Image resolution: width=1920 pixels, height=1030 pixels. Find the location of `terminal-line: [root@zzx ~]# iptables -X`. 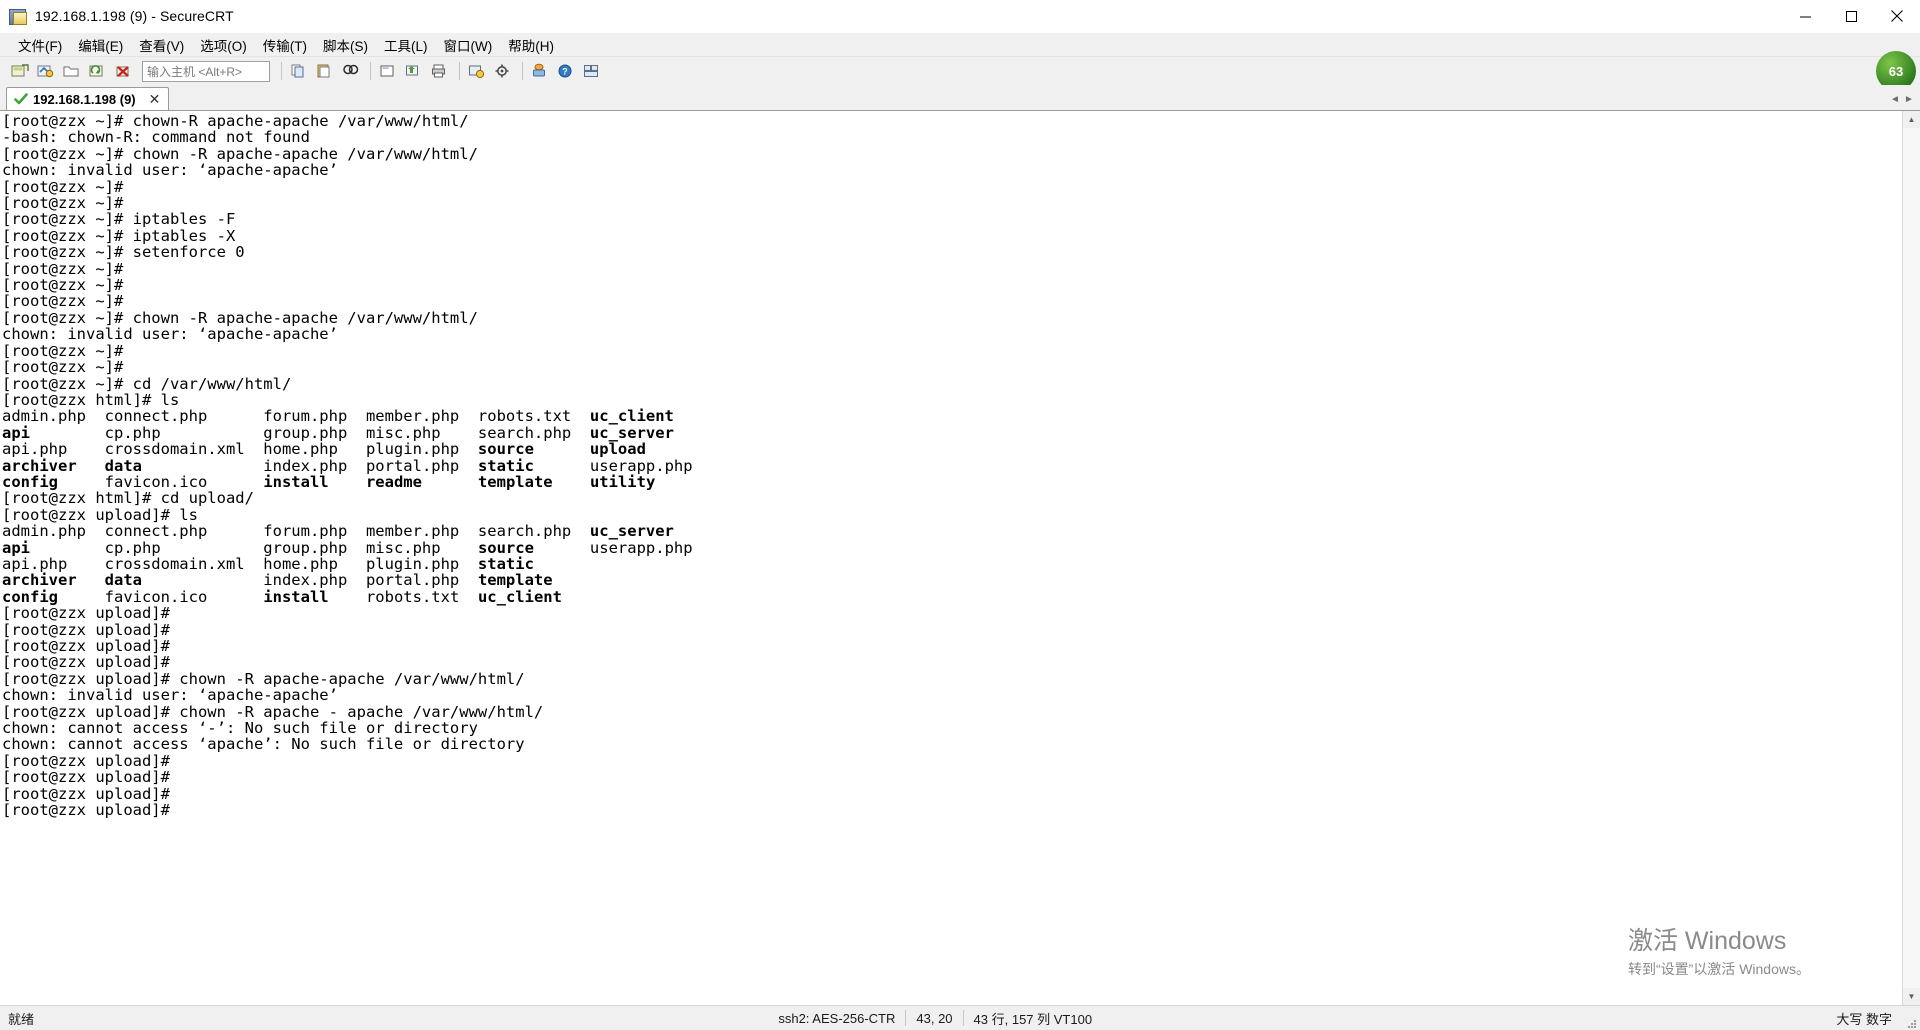

terminal-line: [root@zzx ~]# iptables -X is located at coordinates (119, 235).